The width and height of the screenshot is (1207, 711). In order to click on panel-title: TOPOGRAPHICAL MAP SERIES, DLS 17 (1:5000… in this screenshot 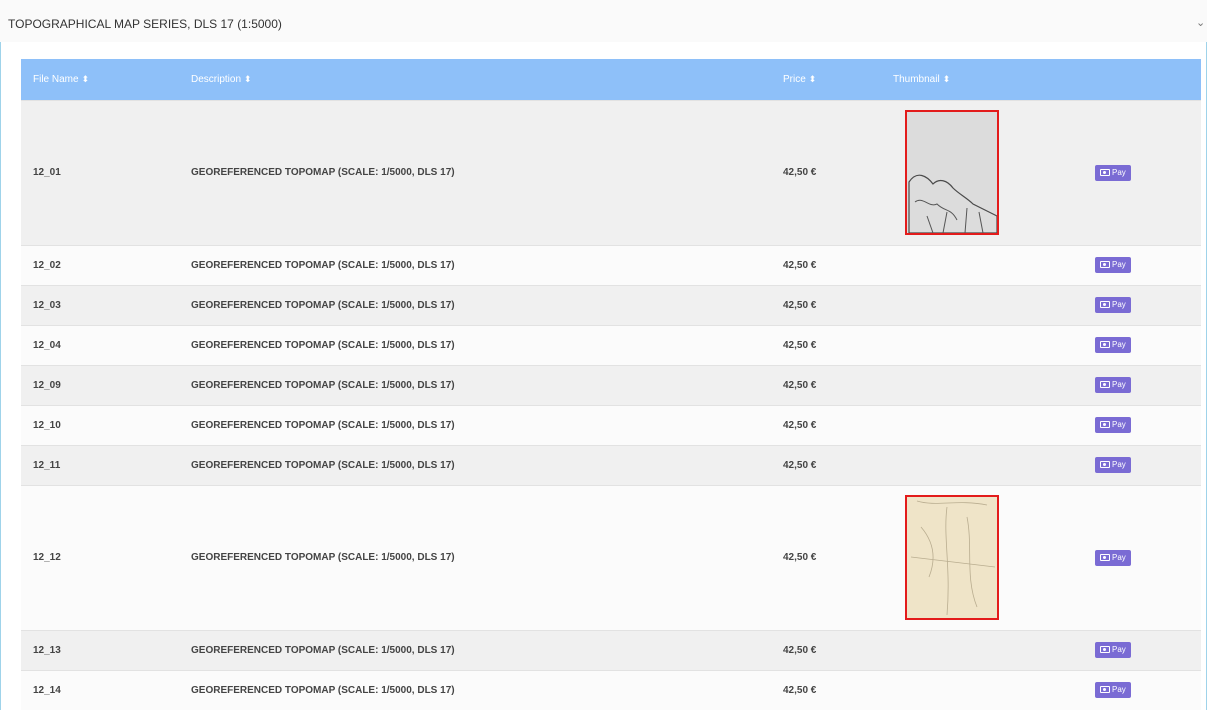, I will do `click(145, 24)`.